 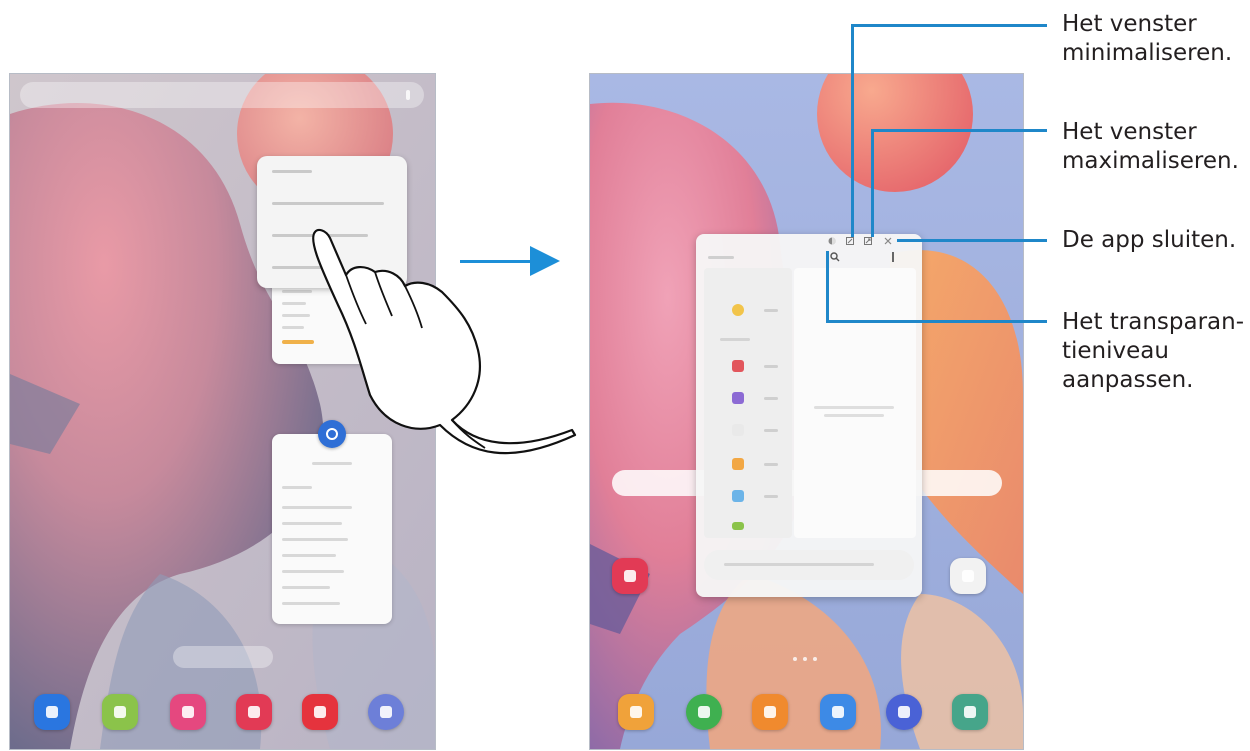 I want to click on maximize-icon, so click(x=868, y=241).